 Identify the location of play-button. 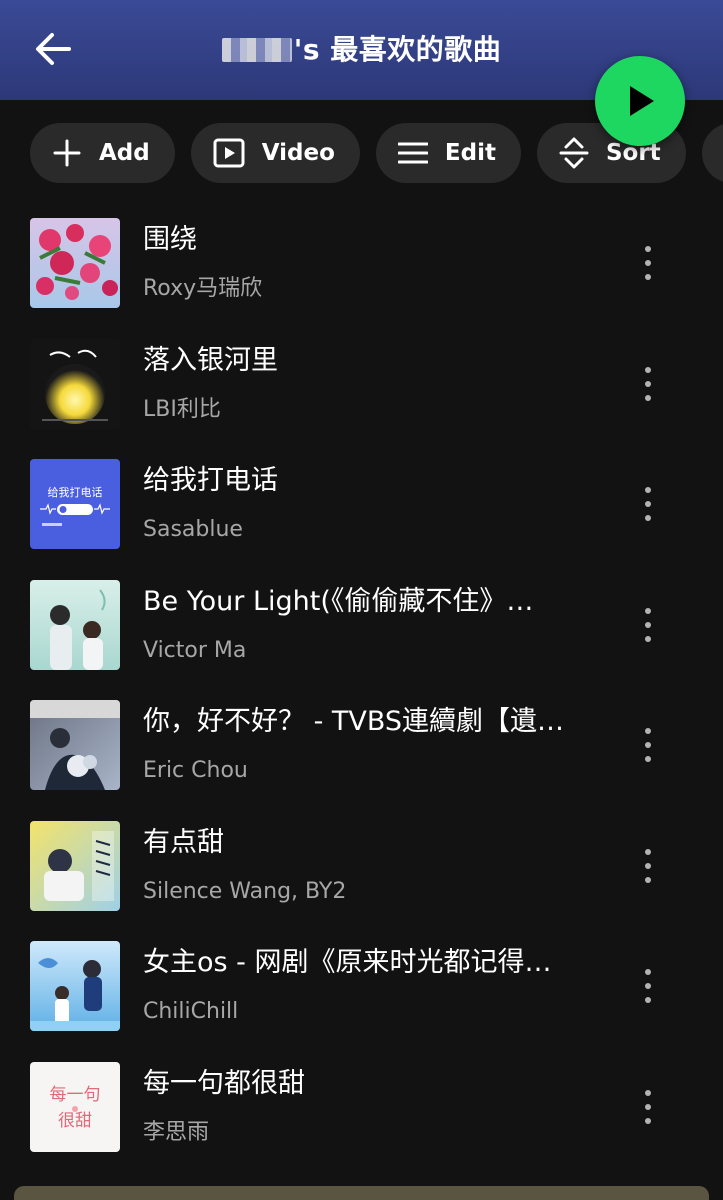
(640, 101).